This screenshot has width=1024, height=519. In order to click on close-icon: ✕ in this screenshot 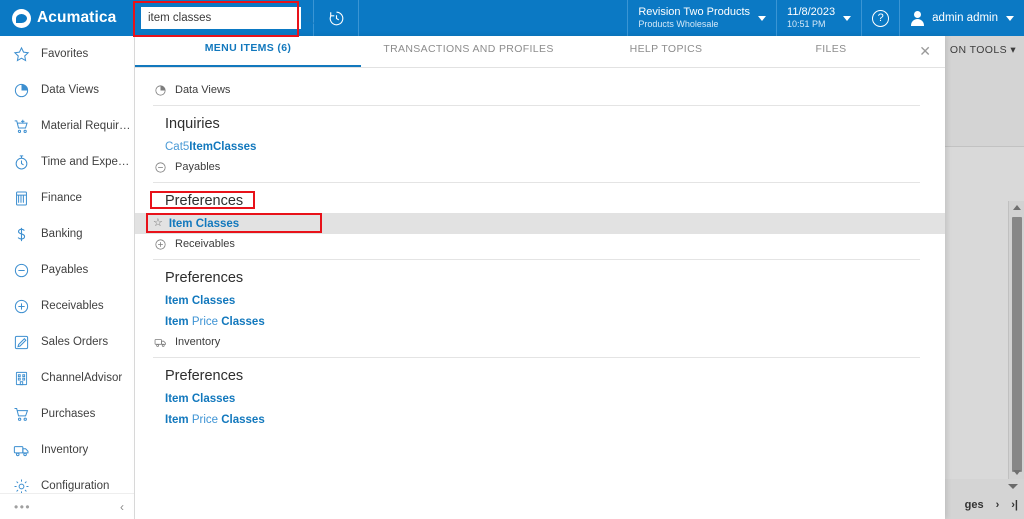, I will do `click(925, 51)`.